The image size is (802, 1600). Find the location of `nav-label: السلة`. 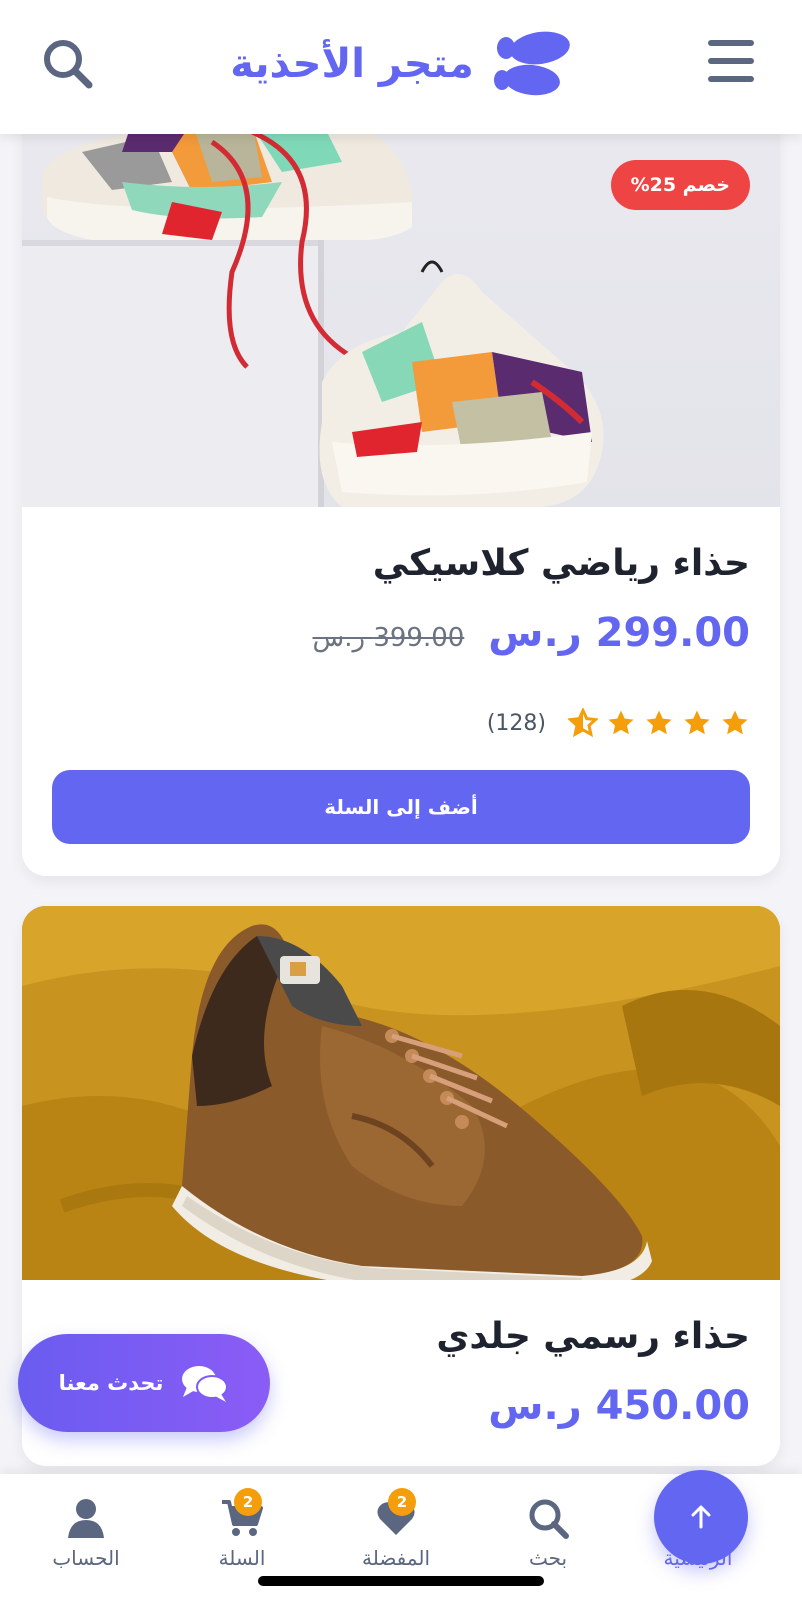

nav-label: السلة is located at coordinates (242, 1558).